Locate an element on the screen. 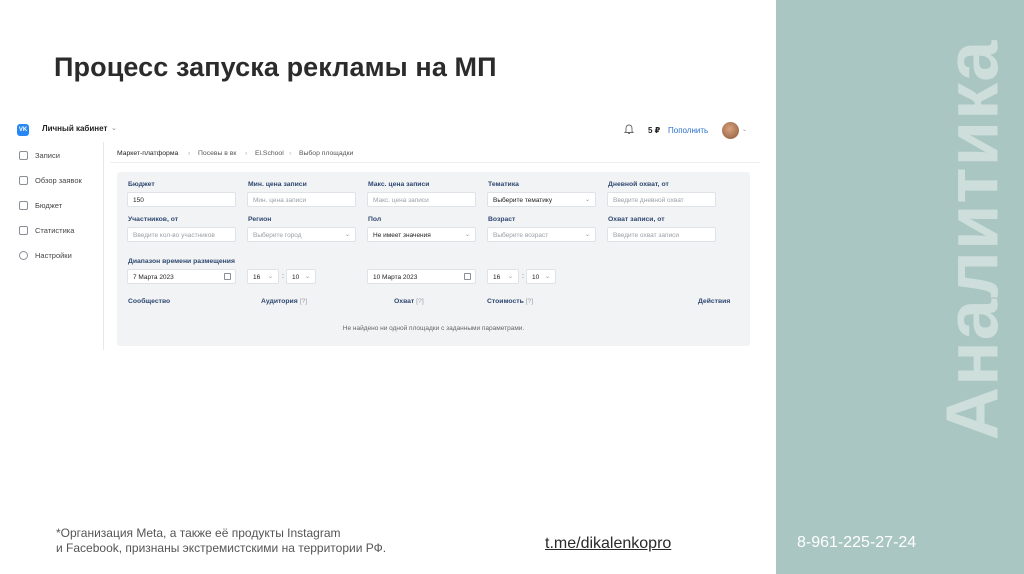 The image size is (1024, 574). topic-select: Выберите тематику ⌄ is located at coordinates (541, 199).